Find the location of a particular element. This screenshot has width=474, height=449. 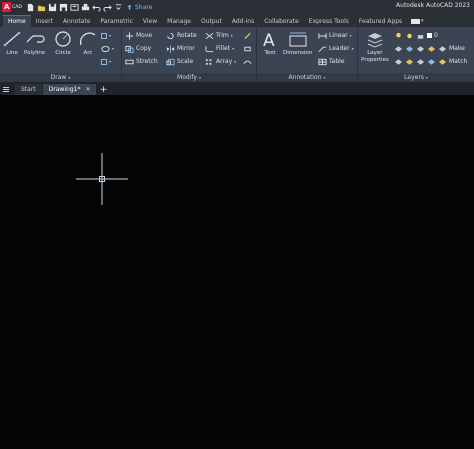

text-button: A Text is located at coordinates (270, 43).